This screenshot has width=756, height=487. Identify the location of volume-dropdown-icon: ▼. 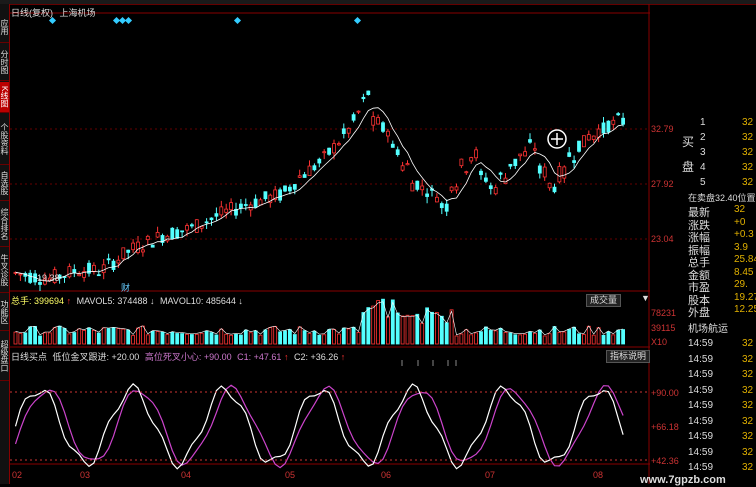
(645, 298).